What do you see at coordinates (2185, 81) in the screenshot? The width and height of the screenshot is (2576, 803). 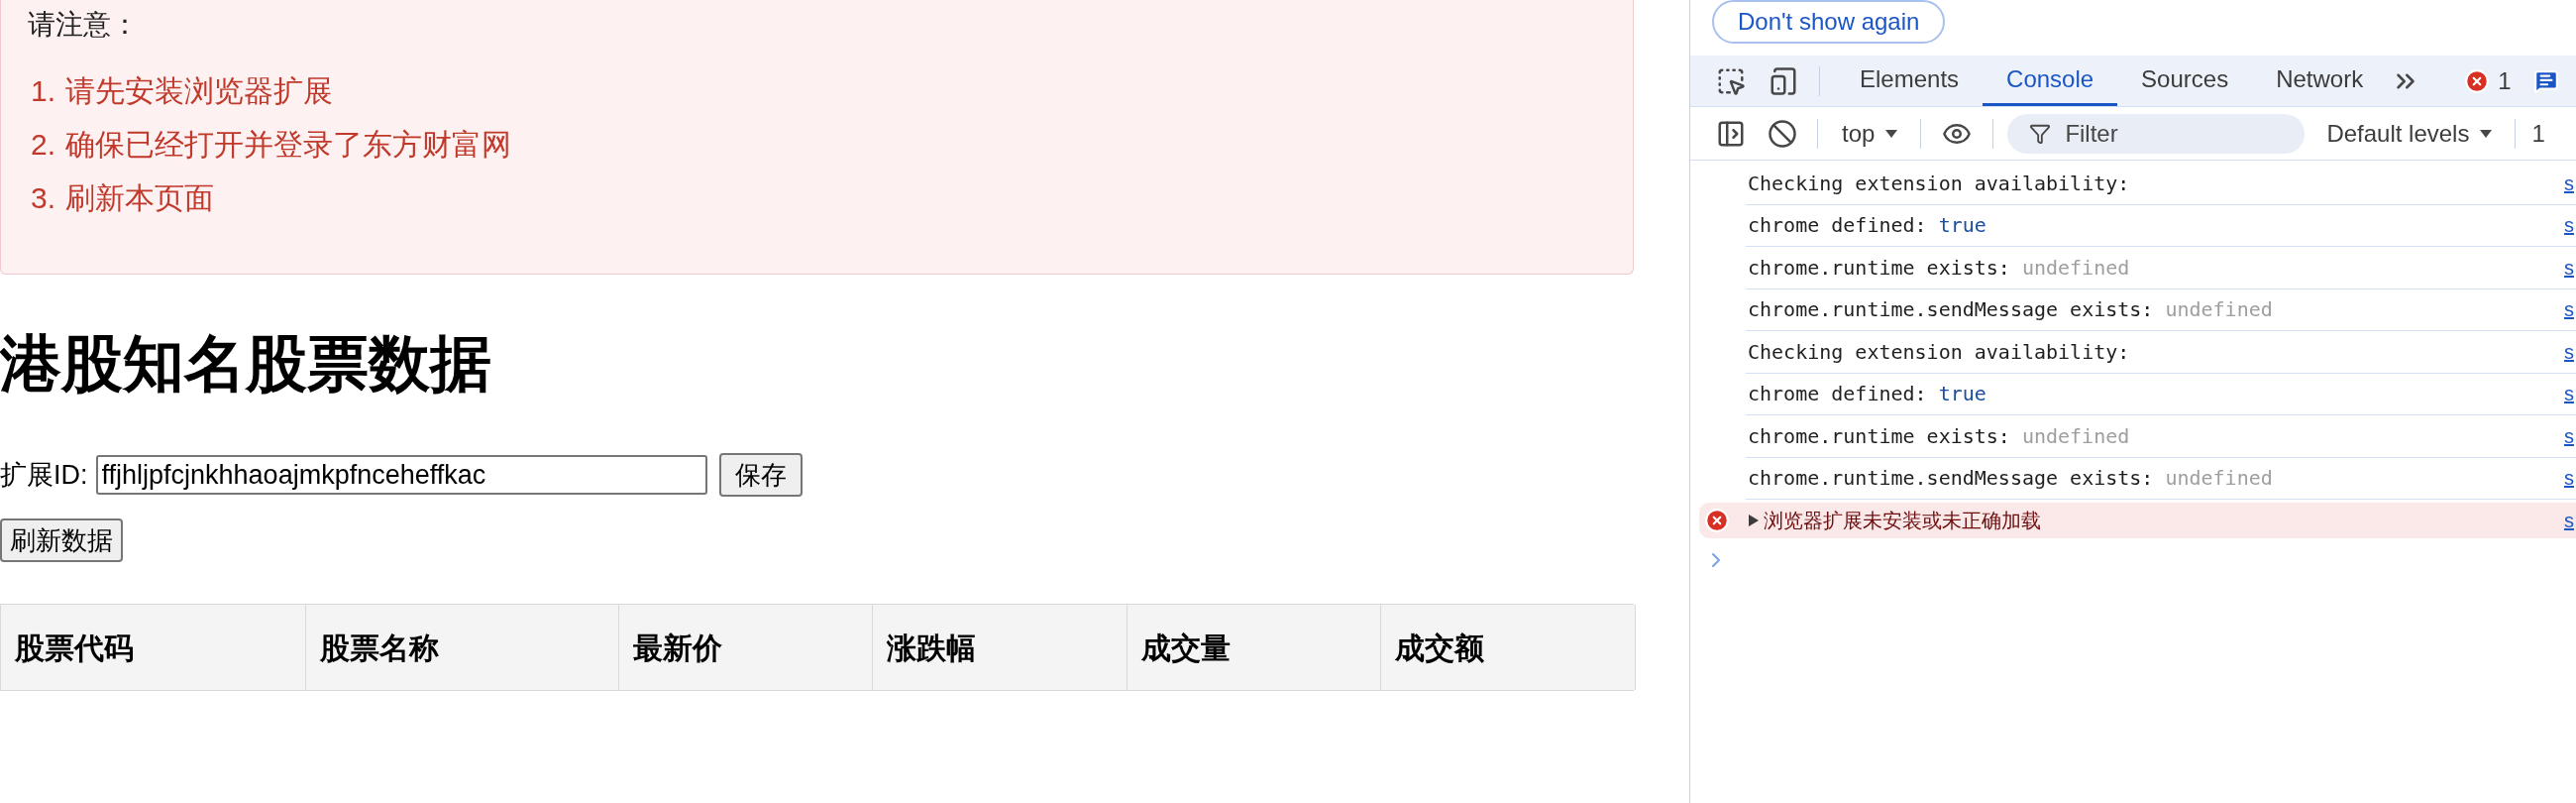 I see `devtools-tab: Sources` at bounding box center [2185, 81].